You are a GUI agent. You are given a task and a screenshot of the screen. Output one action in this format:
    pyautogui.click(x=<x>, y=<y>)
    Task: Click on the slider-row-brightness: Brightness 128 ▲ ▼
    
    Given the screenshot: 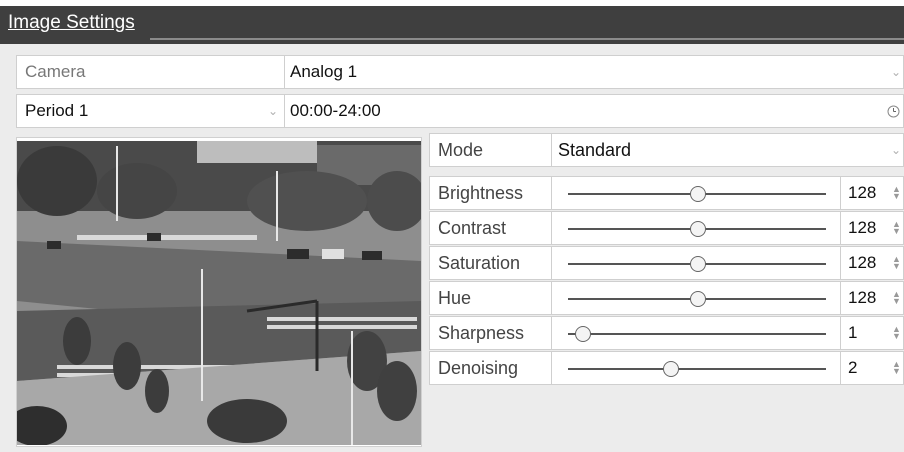 What is the action you would take?
    pyautogui.click(x=666, y=193)
    